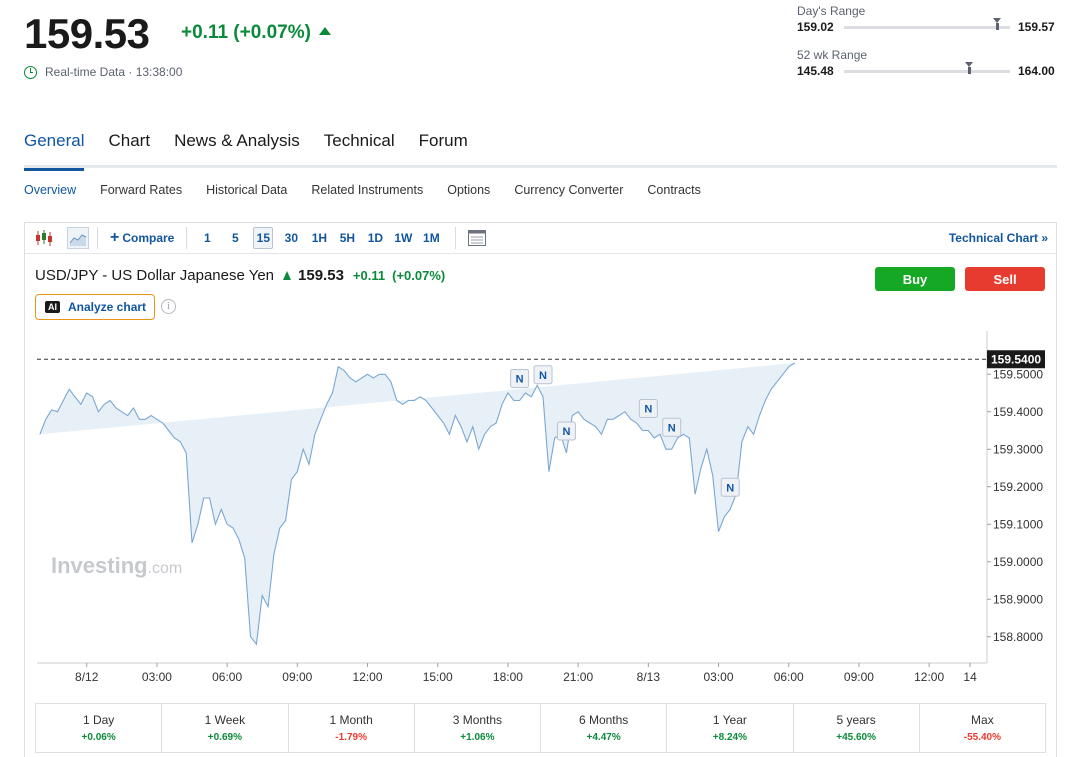  I want to click on perf-3-months: 3 Months +1.06%, so click(478, 728).